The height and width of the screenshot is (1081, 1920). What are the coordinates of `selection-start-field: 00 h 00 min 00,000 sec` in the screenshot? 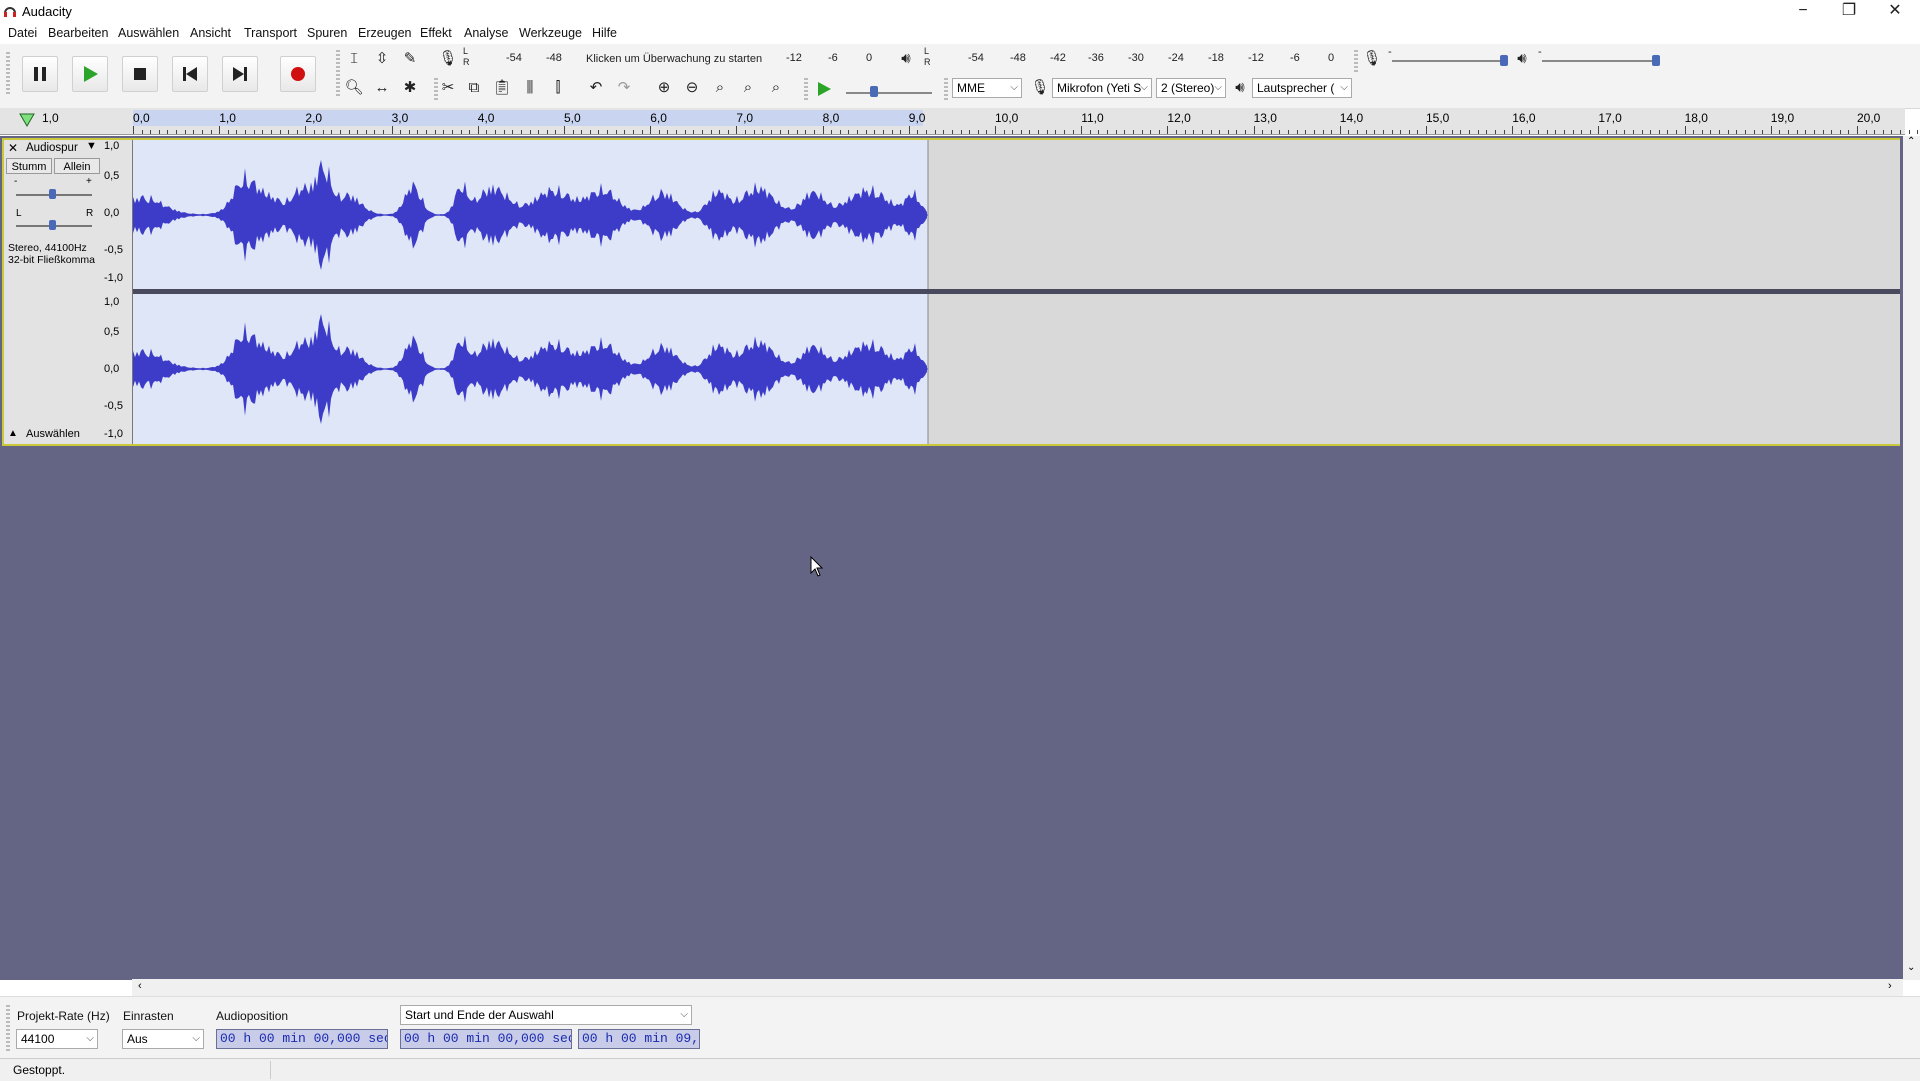 It's located at (486, 1039).